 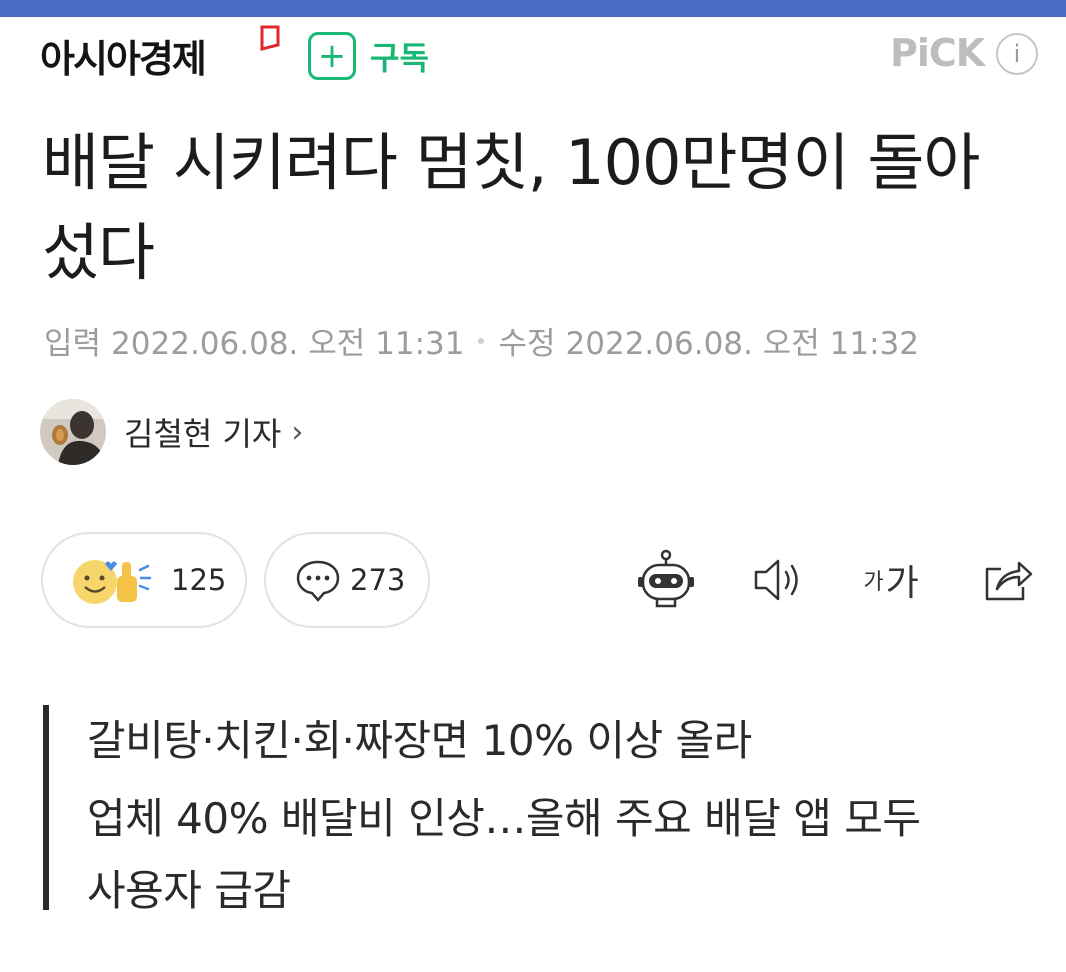 I want to click on comment-button: 273, so click(x=347, y=580).